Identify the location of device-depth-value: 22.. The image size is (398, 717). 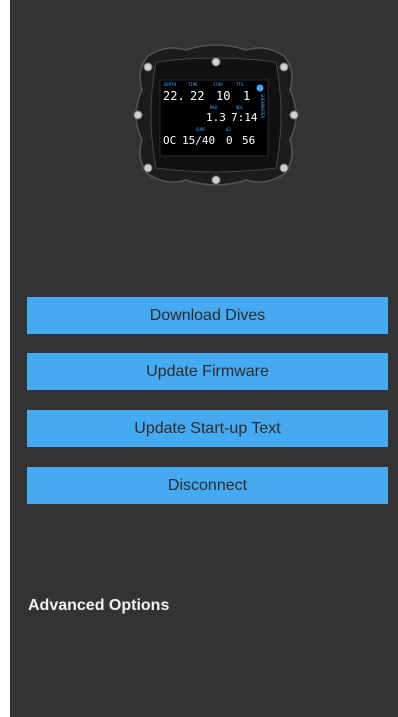
(174, 96).